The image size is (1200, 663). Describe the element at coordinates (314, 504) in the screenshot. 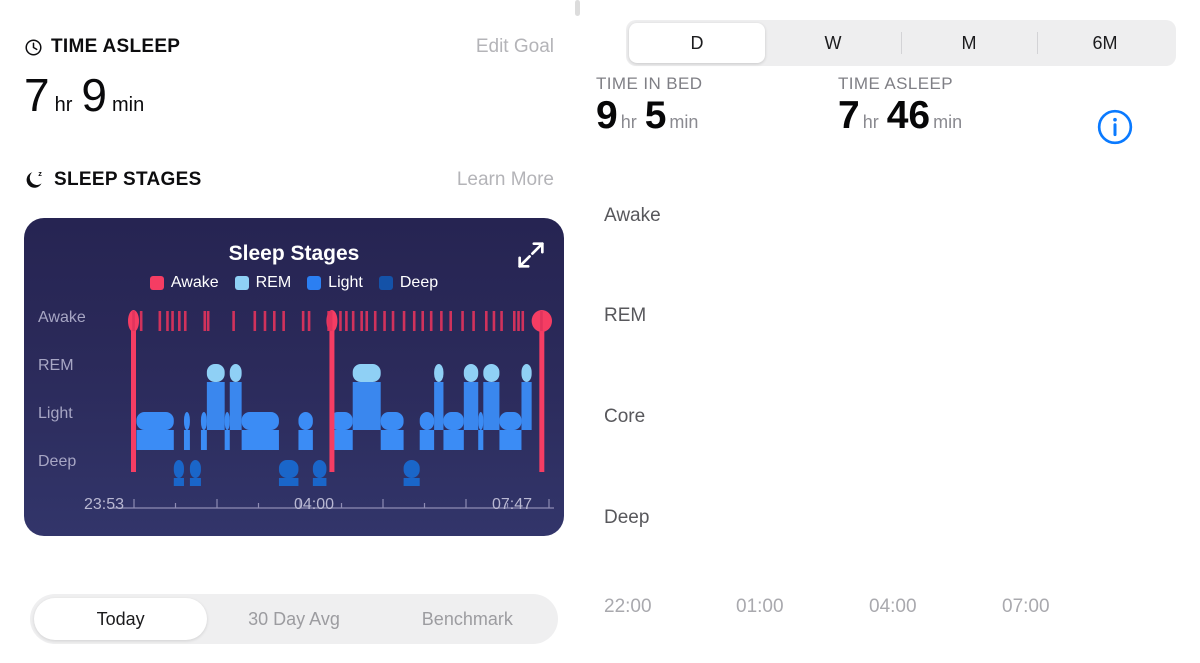

I see `hypnogram-x-label-mid: 04:00` at that location.